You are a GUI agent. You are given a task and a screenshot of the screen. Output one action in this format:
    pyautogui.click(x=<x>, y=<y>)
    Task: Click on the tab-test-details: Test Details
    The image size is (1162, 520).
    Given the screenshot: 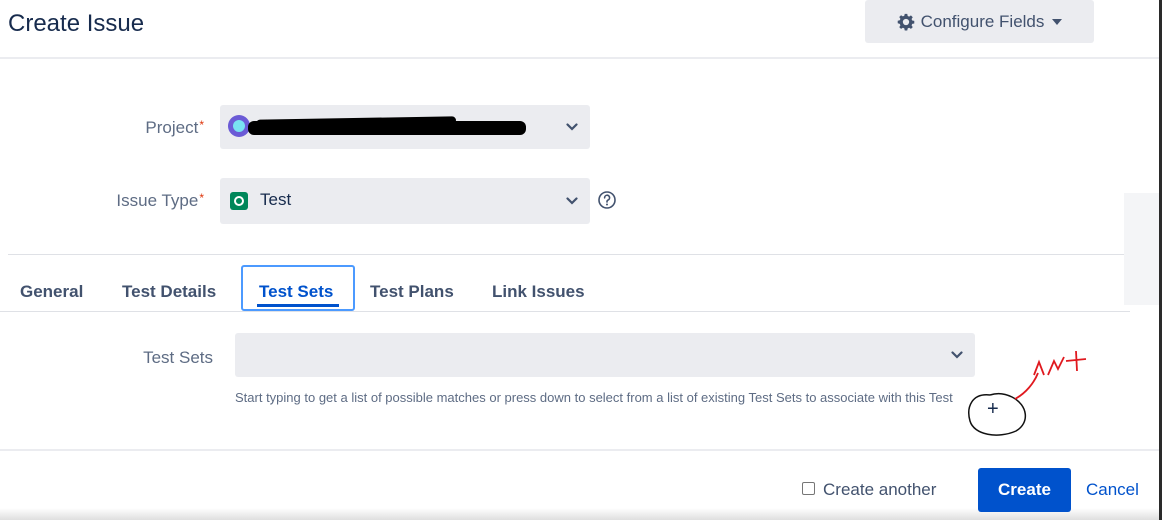 What is the action you would take?
    pyautogui.click(x=169, y=292)
    